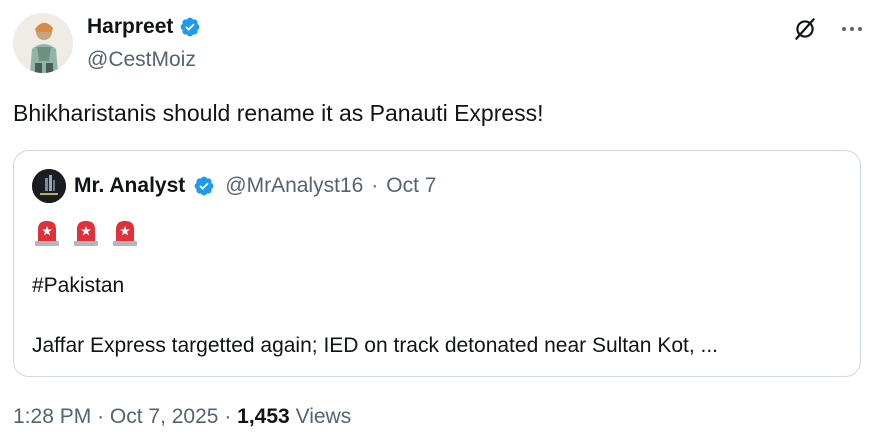 The image size is (880, 441). Describe the element at coordinates (294, 186) in the screenshot. I see `quoted-author-handle: @MrAnalyst16` at that location.